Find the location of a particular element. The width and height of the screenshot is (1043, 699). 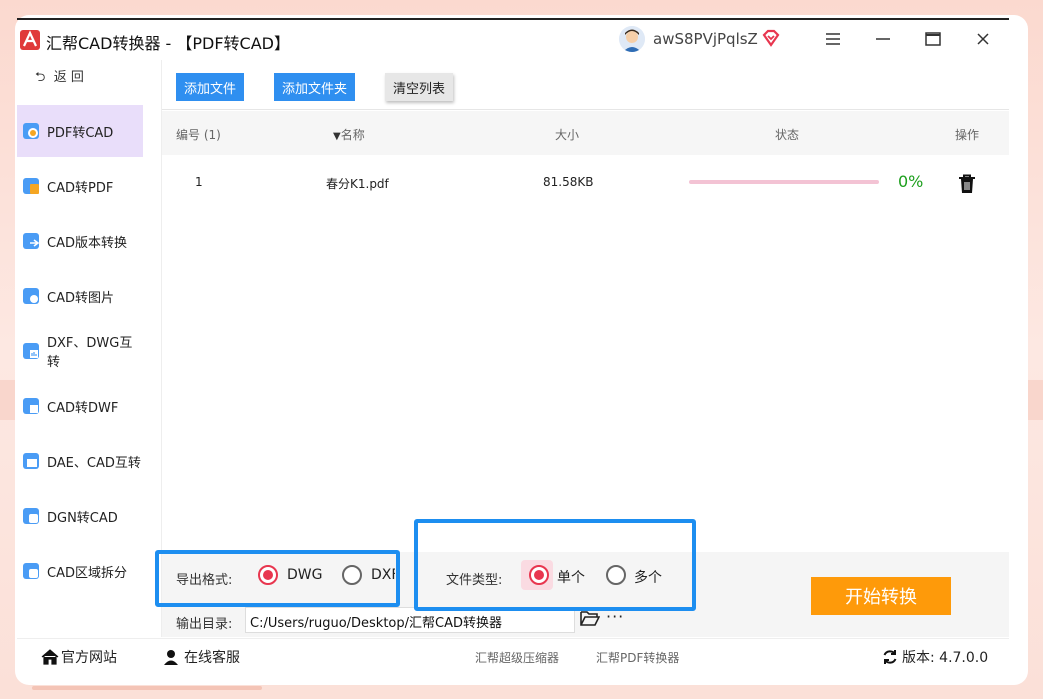

column-size: 大小 is located at coordinates (567, 134).